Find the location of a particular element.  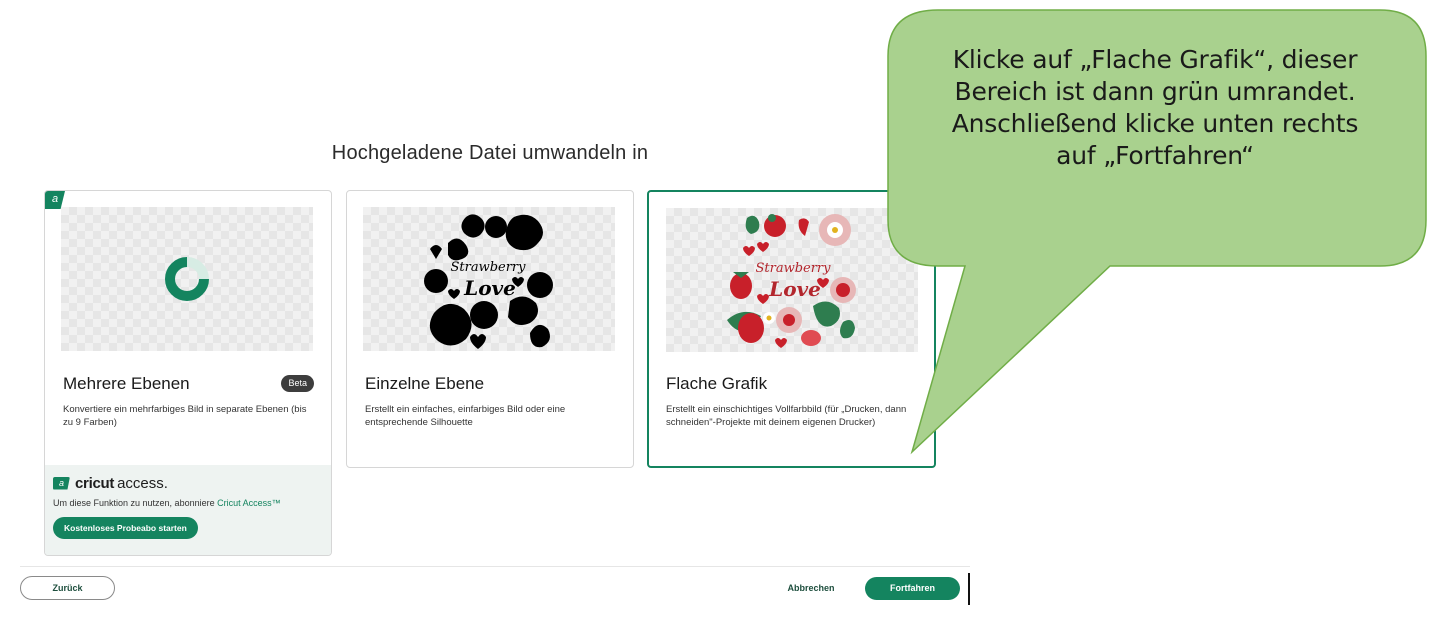

back-button: Zurück is located at coordinates (67, 588).